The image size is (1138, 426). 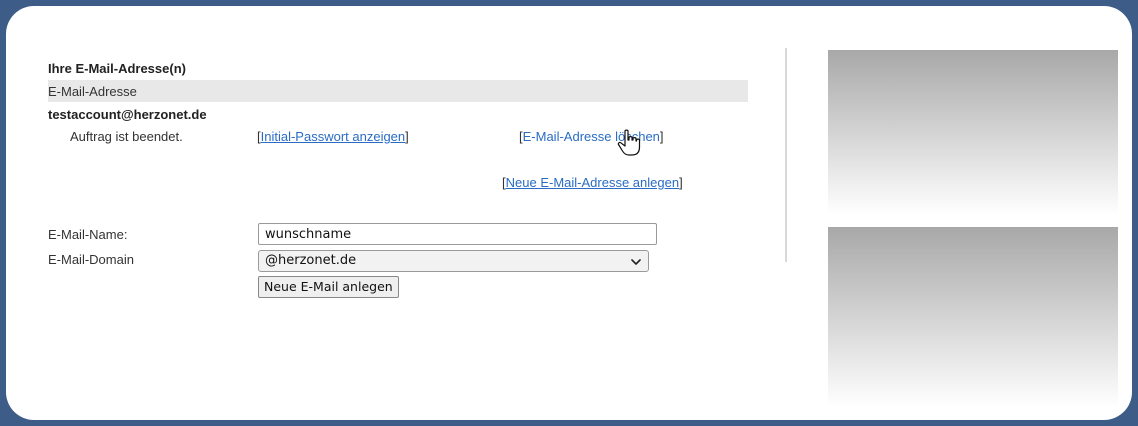 I want to click on side-panel-bottom, so click(x=973, y=317).